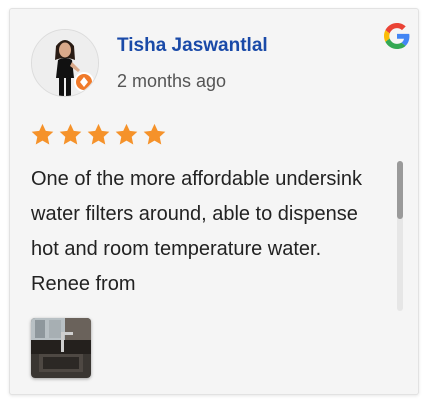 This screenshot has width=430, height=407. What do you see at coordinates (400, 236) in the screenshot?
I see `review-scrollbar` at bounding box center [400, 236].